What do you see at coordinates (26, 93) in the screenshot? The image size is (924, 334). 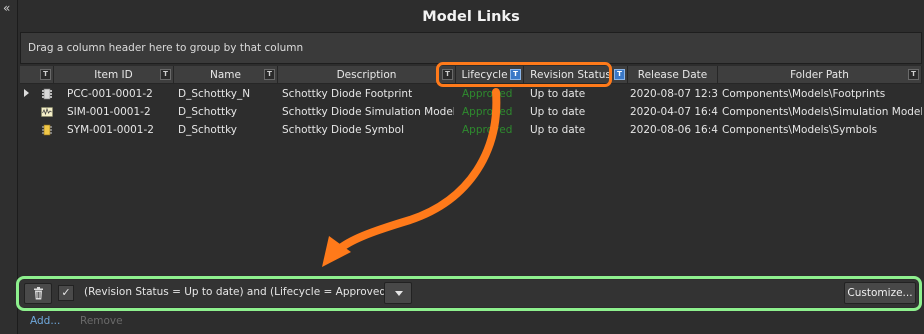 I see `row-selected-indicator-icon` at bounding box center [26, 93].